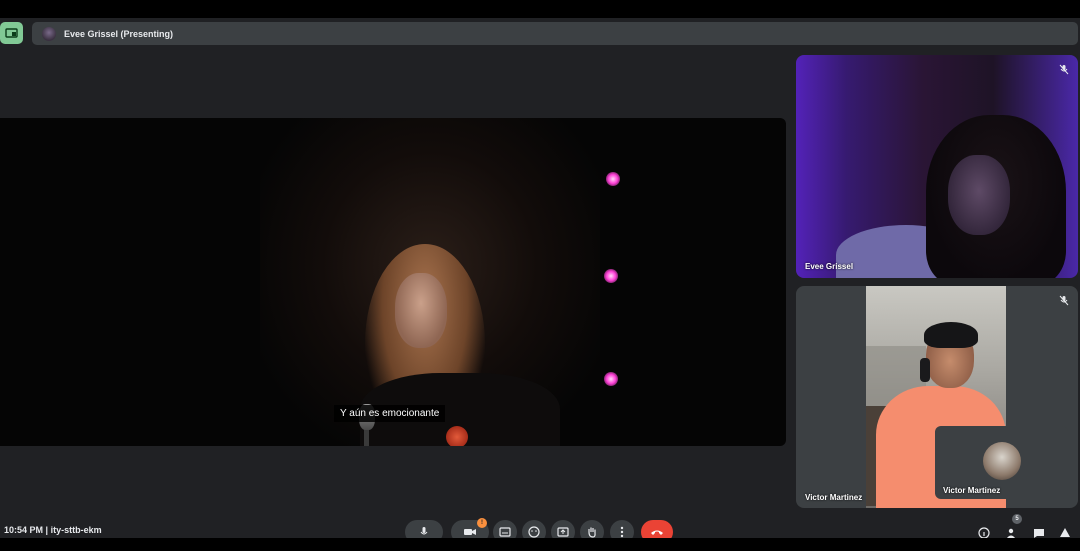 Image resolution: width=1080 pixels, height=551 pixels. What do you see at coordinates (49, 33) in the screenshot?
I see `presenter-avatar` at bounding box center [49, 33].